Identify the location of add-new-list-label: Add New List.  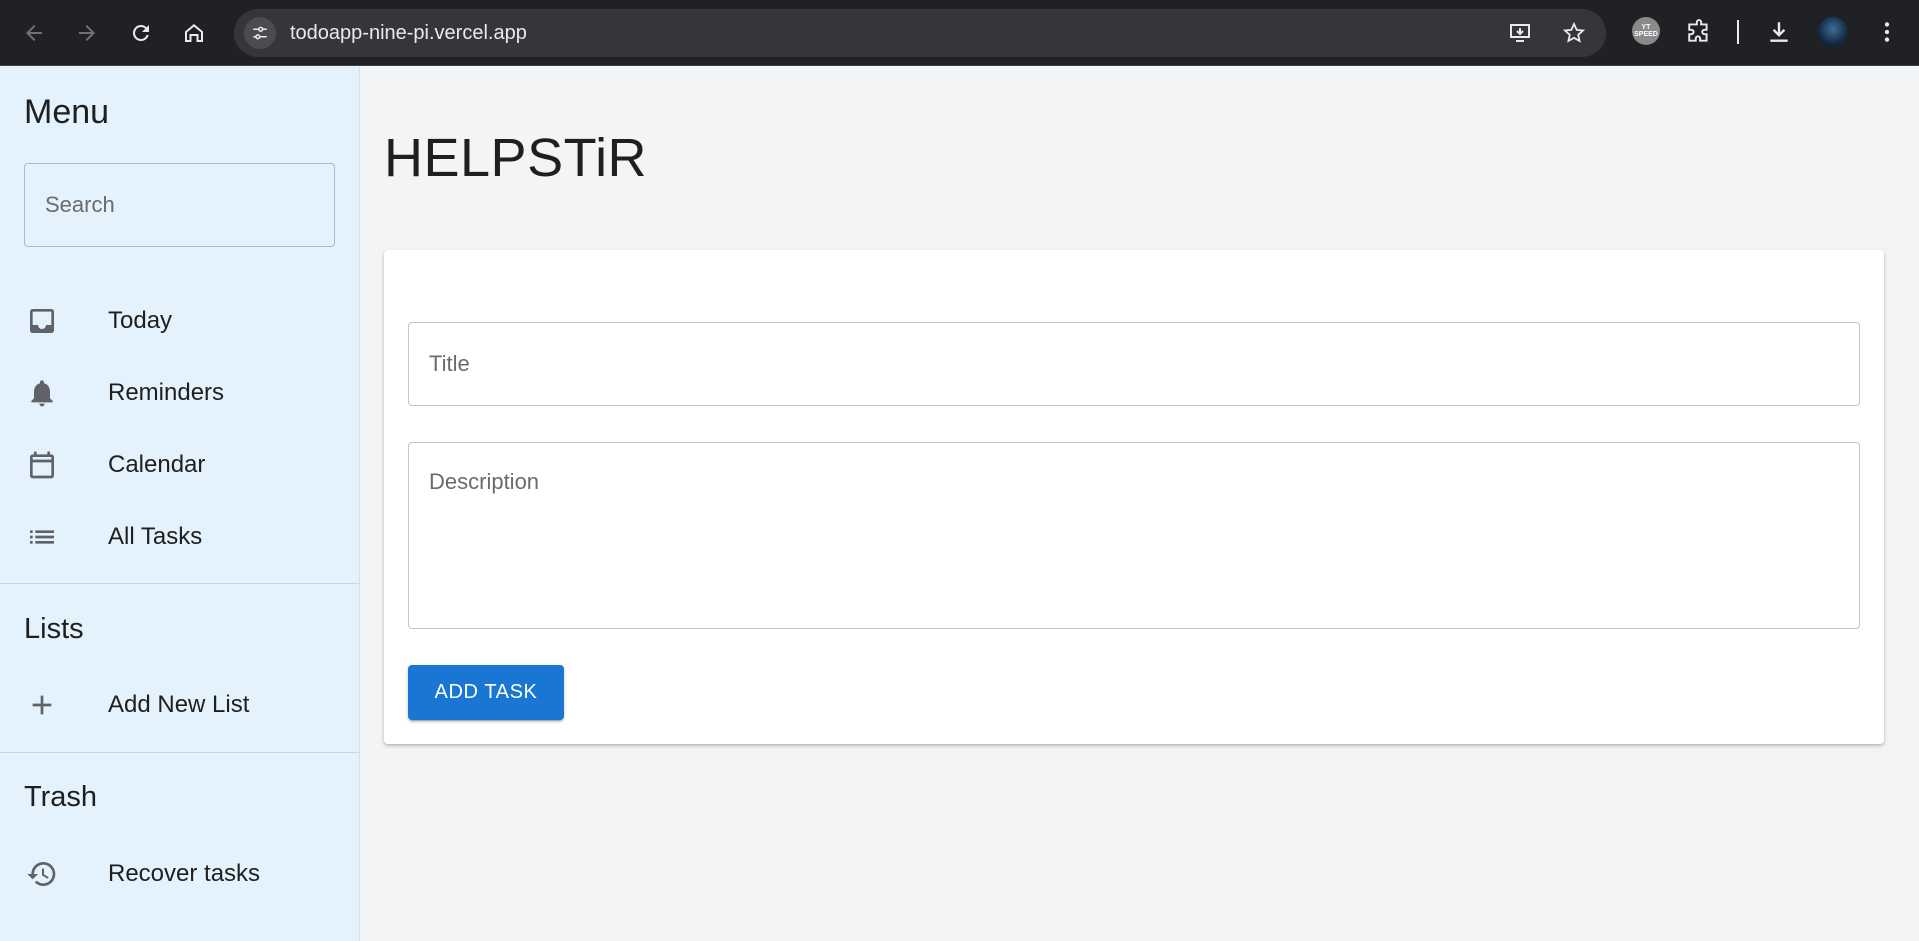
(179, 704).